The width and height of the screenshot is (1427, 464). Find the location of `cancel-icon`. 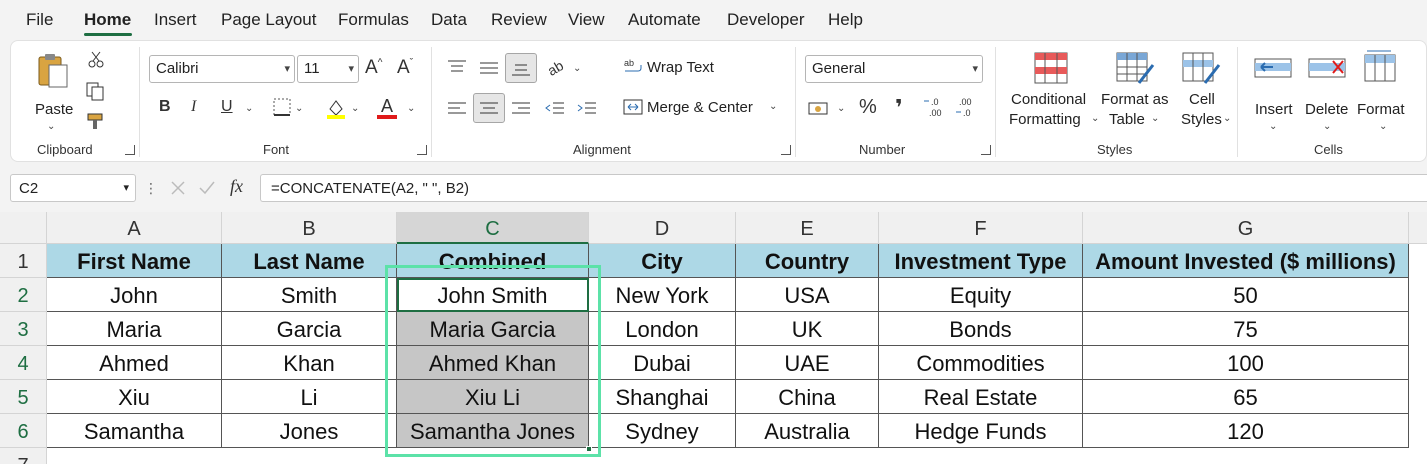

cancel-icon is located at coordinates (178, 188).